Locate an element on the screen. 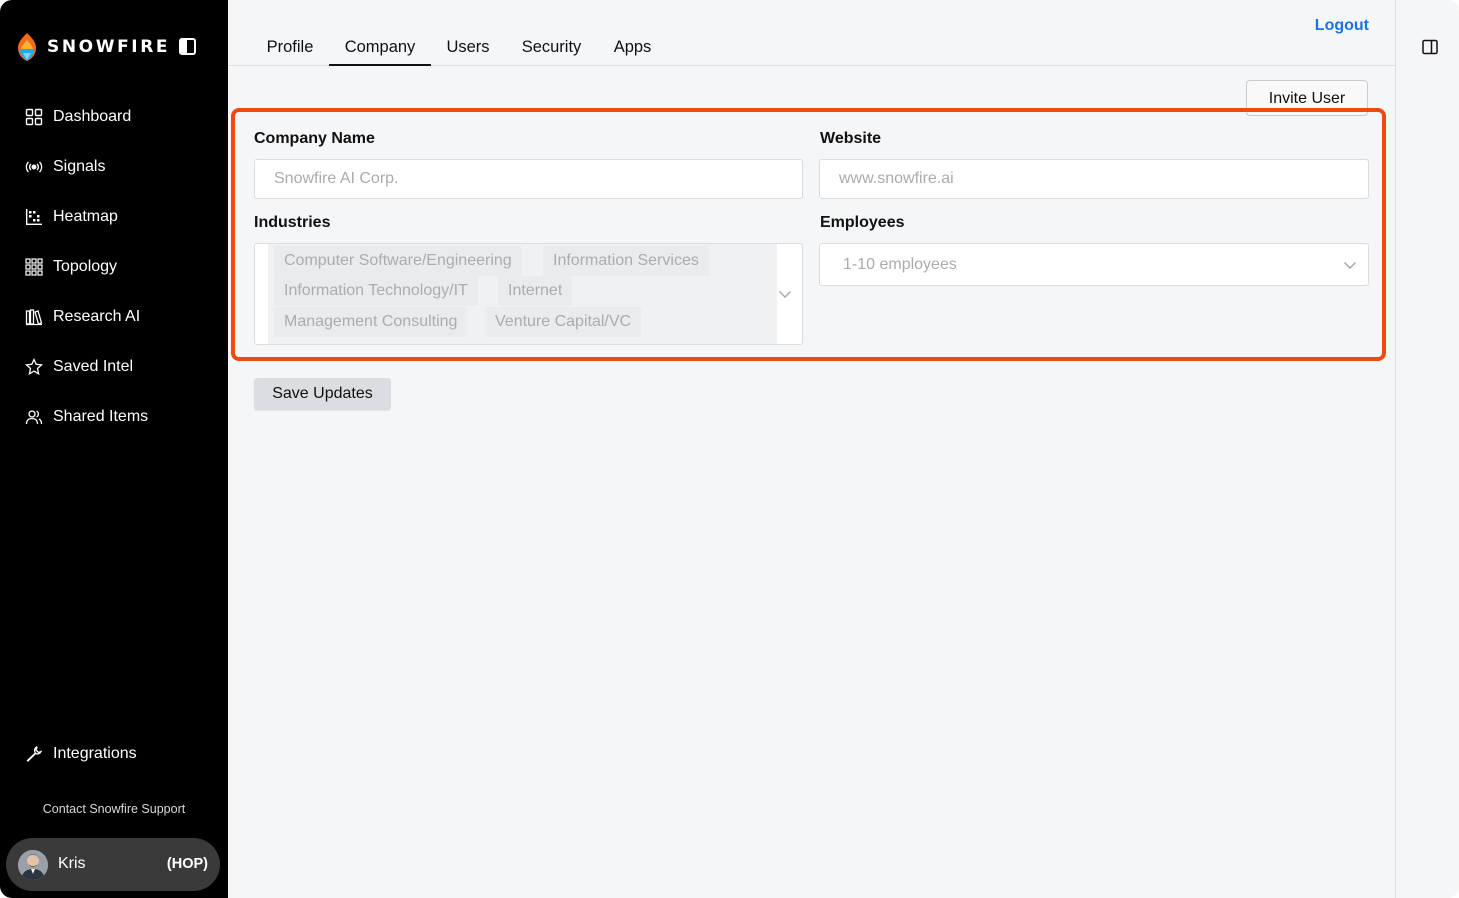  right-rail is located at coordinates (1427, 449).